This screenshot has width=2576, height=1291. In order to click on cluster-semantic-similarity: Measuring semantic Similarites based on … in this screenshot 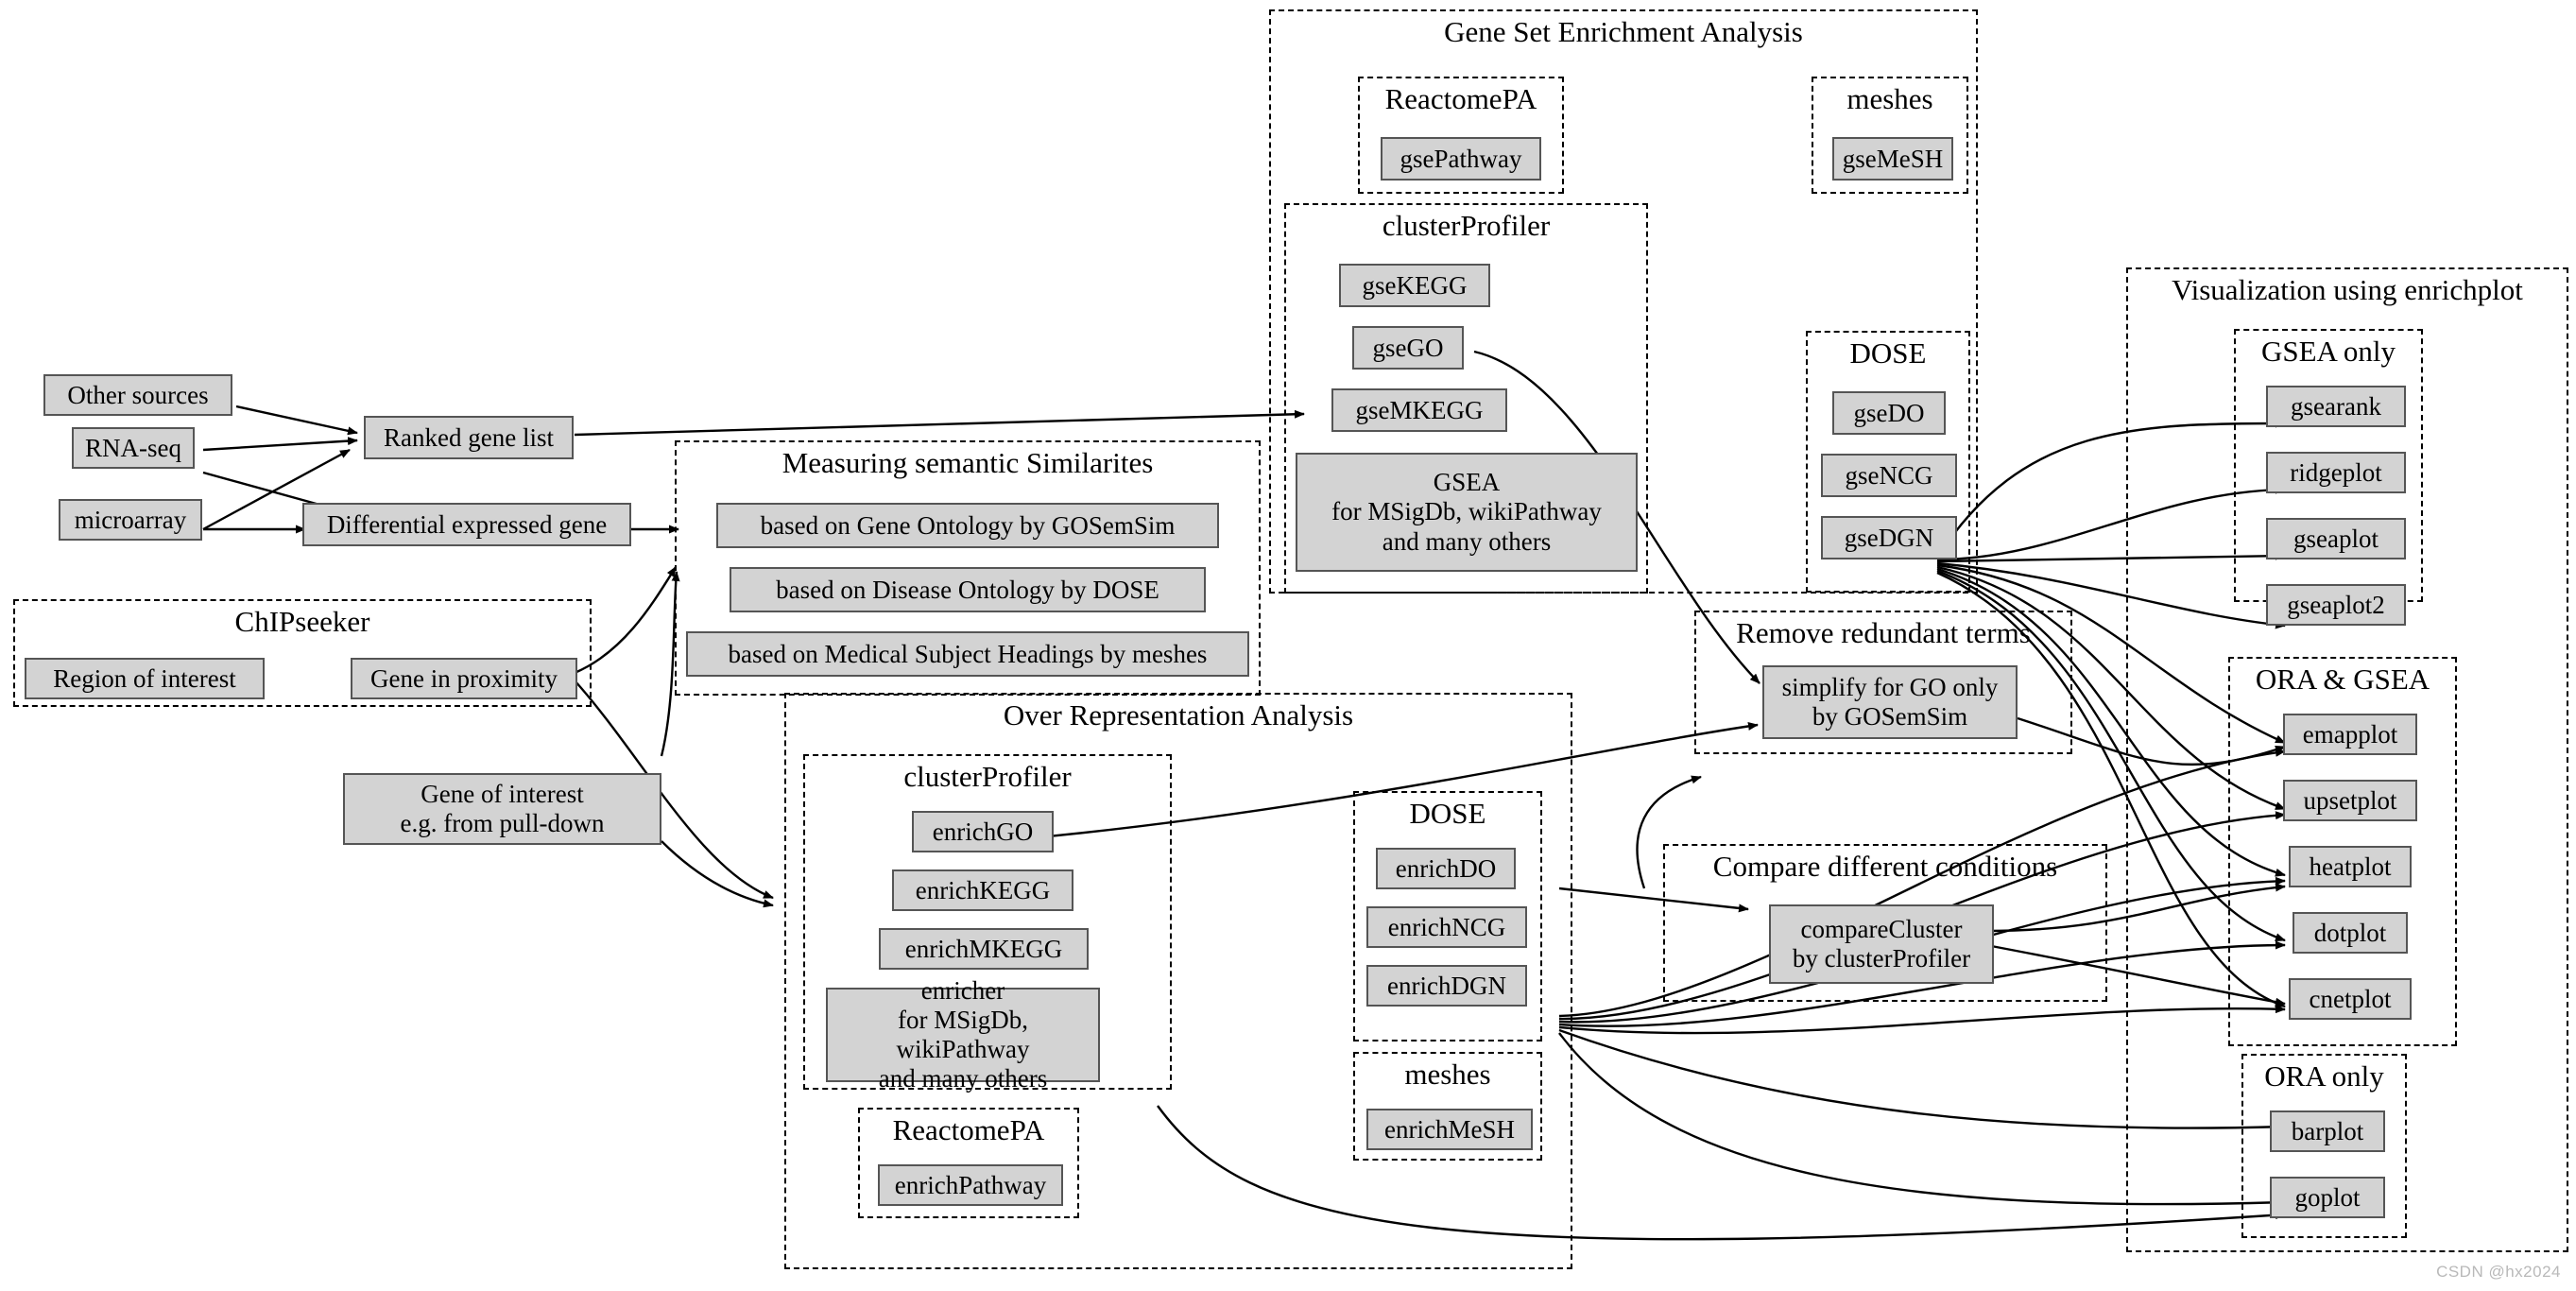, I will do `click(968, 568)`.